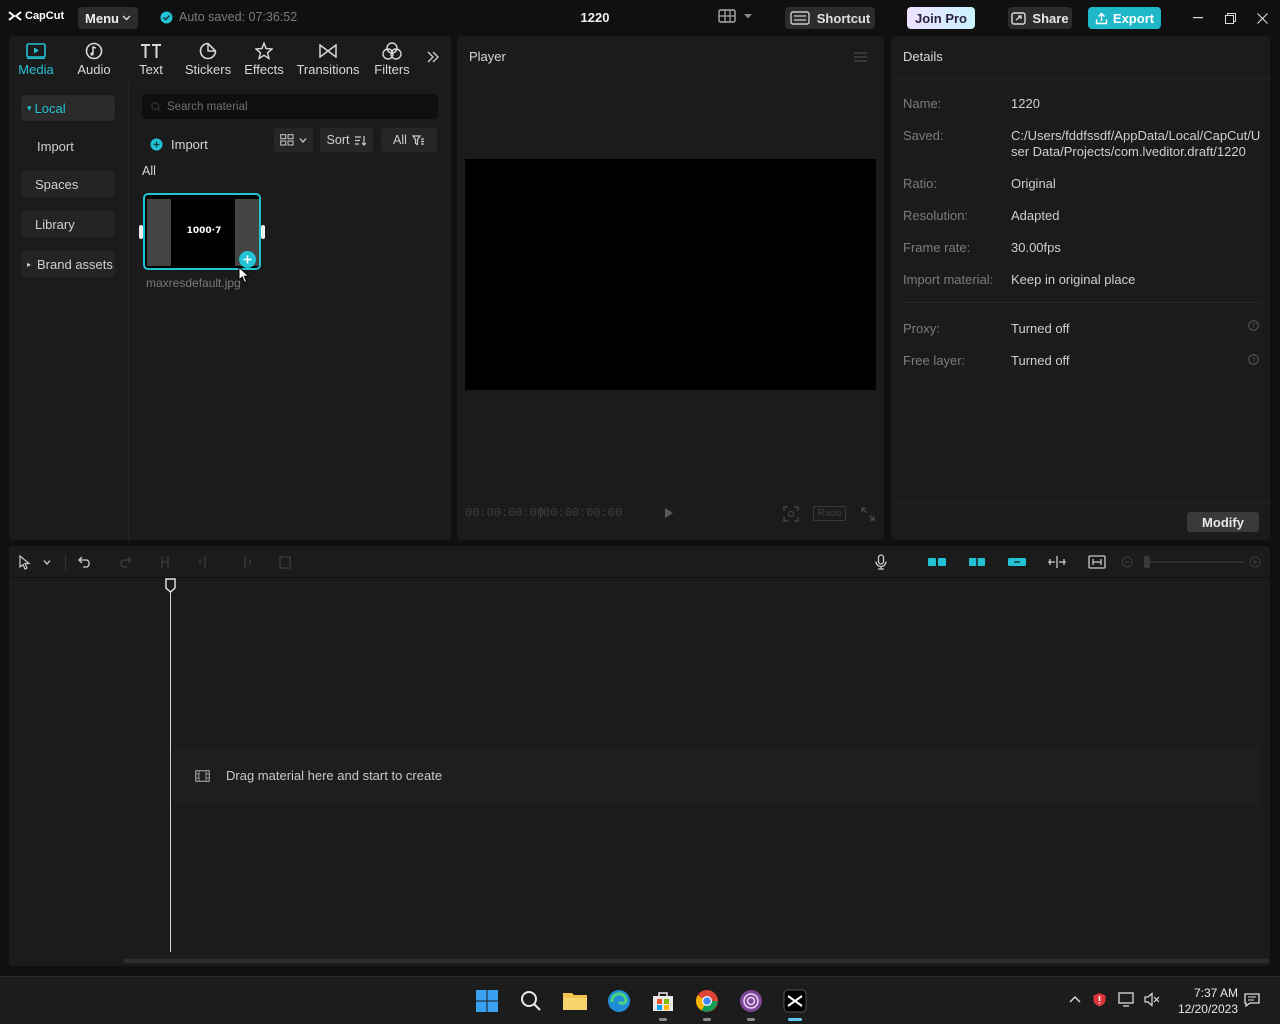 The image size is (1280, 1024). Describe the element at coordinates (290, 106) in the screenshot. I see `search-input: Search material` at that location.